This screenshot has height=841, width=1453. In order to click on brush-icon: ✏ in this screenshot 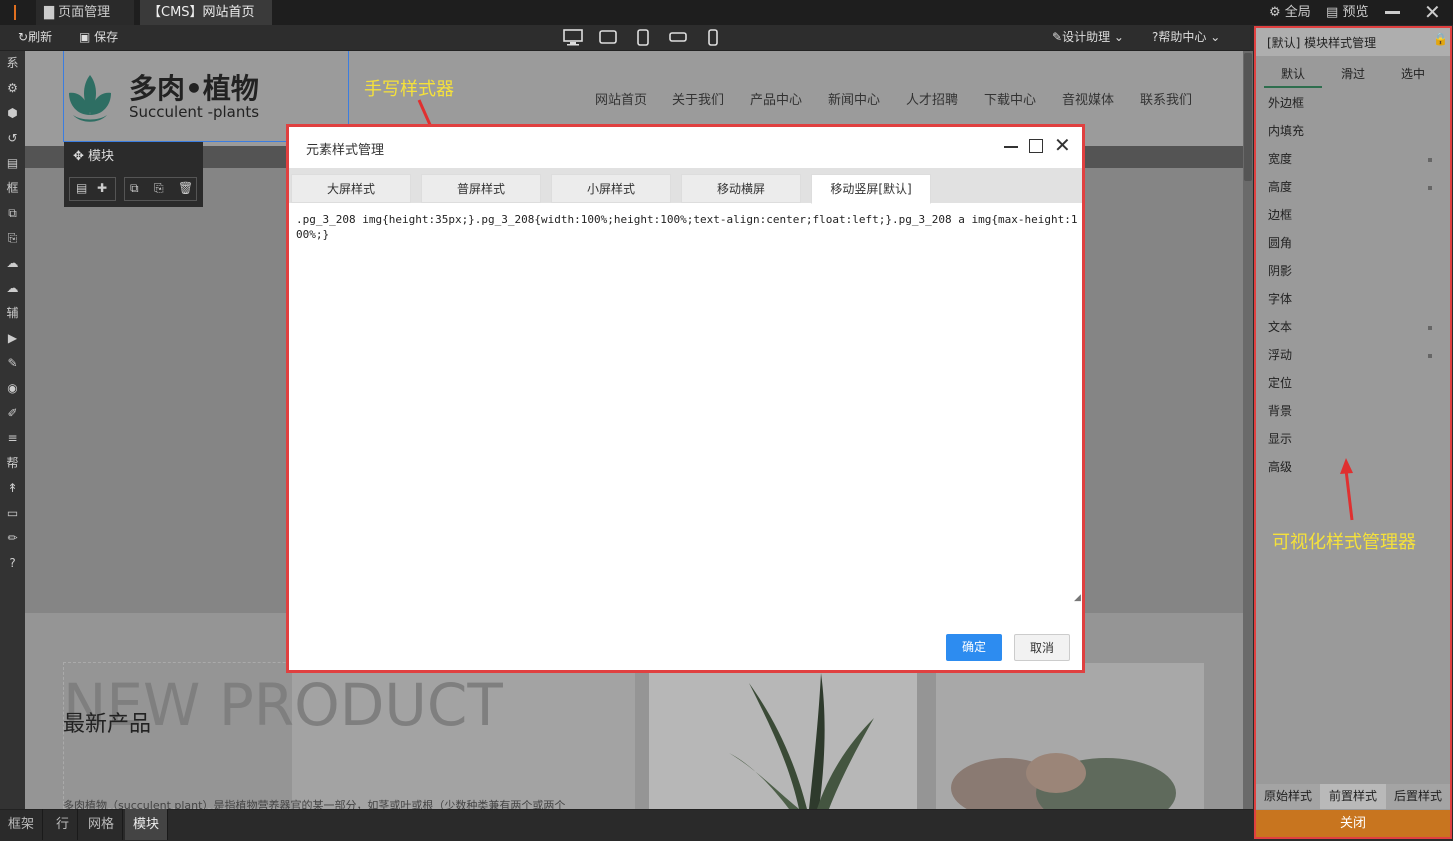, I will do `click(12, 538)`.